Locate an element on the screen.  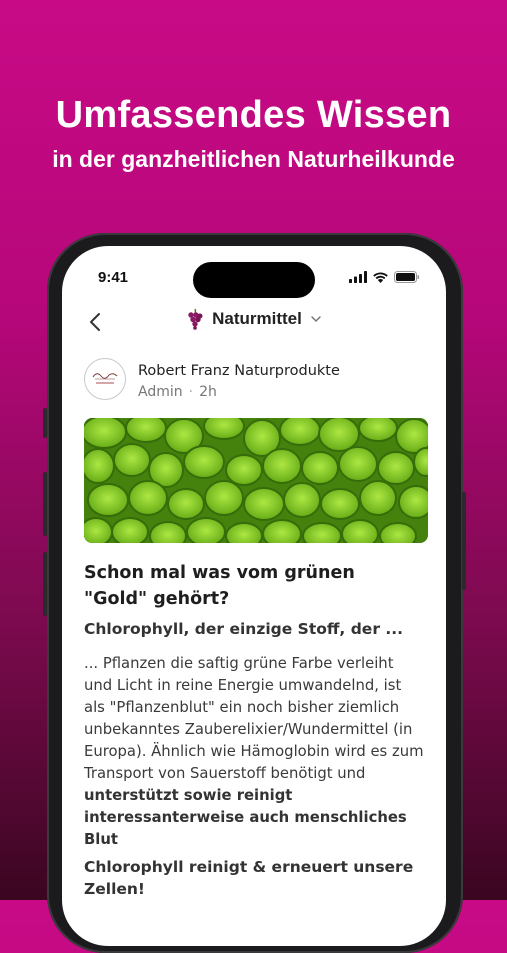
status-time: 9:41 is located at coordinates (113, 277).